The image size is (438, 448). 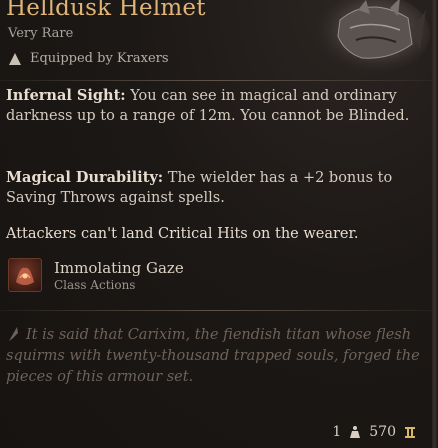 What do you see at coordinates (95, 285) in the screenshot?
I see `action-type: Class Actions` at bounding box center [95, 285].